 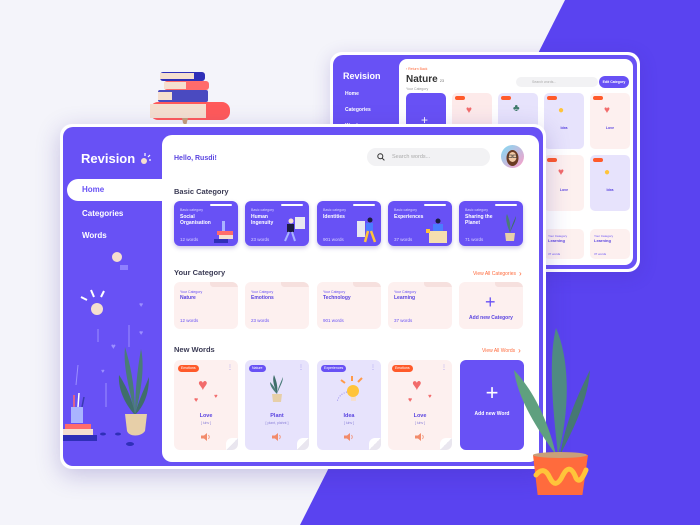 I want to click on books-pencil-icon, so click(x=223, y=232).